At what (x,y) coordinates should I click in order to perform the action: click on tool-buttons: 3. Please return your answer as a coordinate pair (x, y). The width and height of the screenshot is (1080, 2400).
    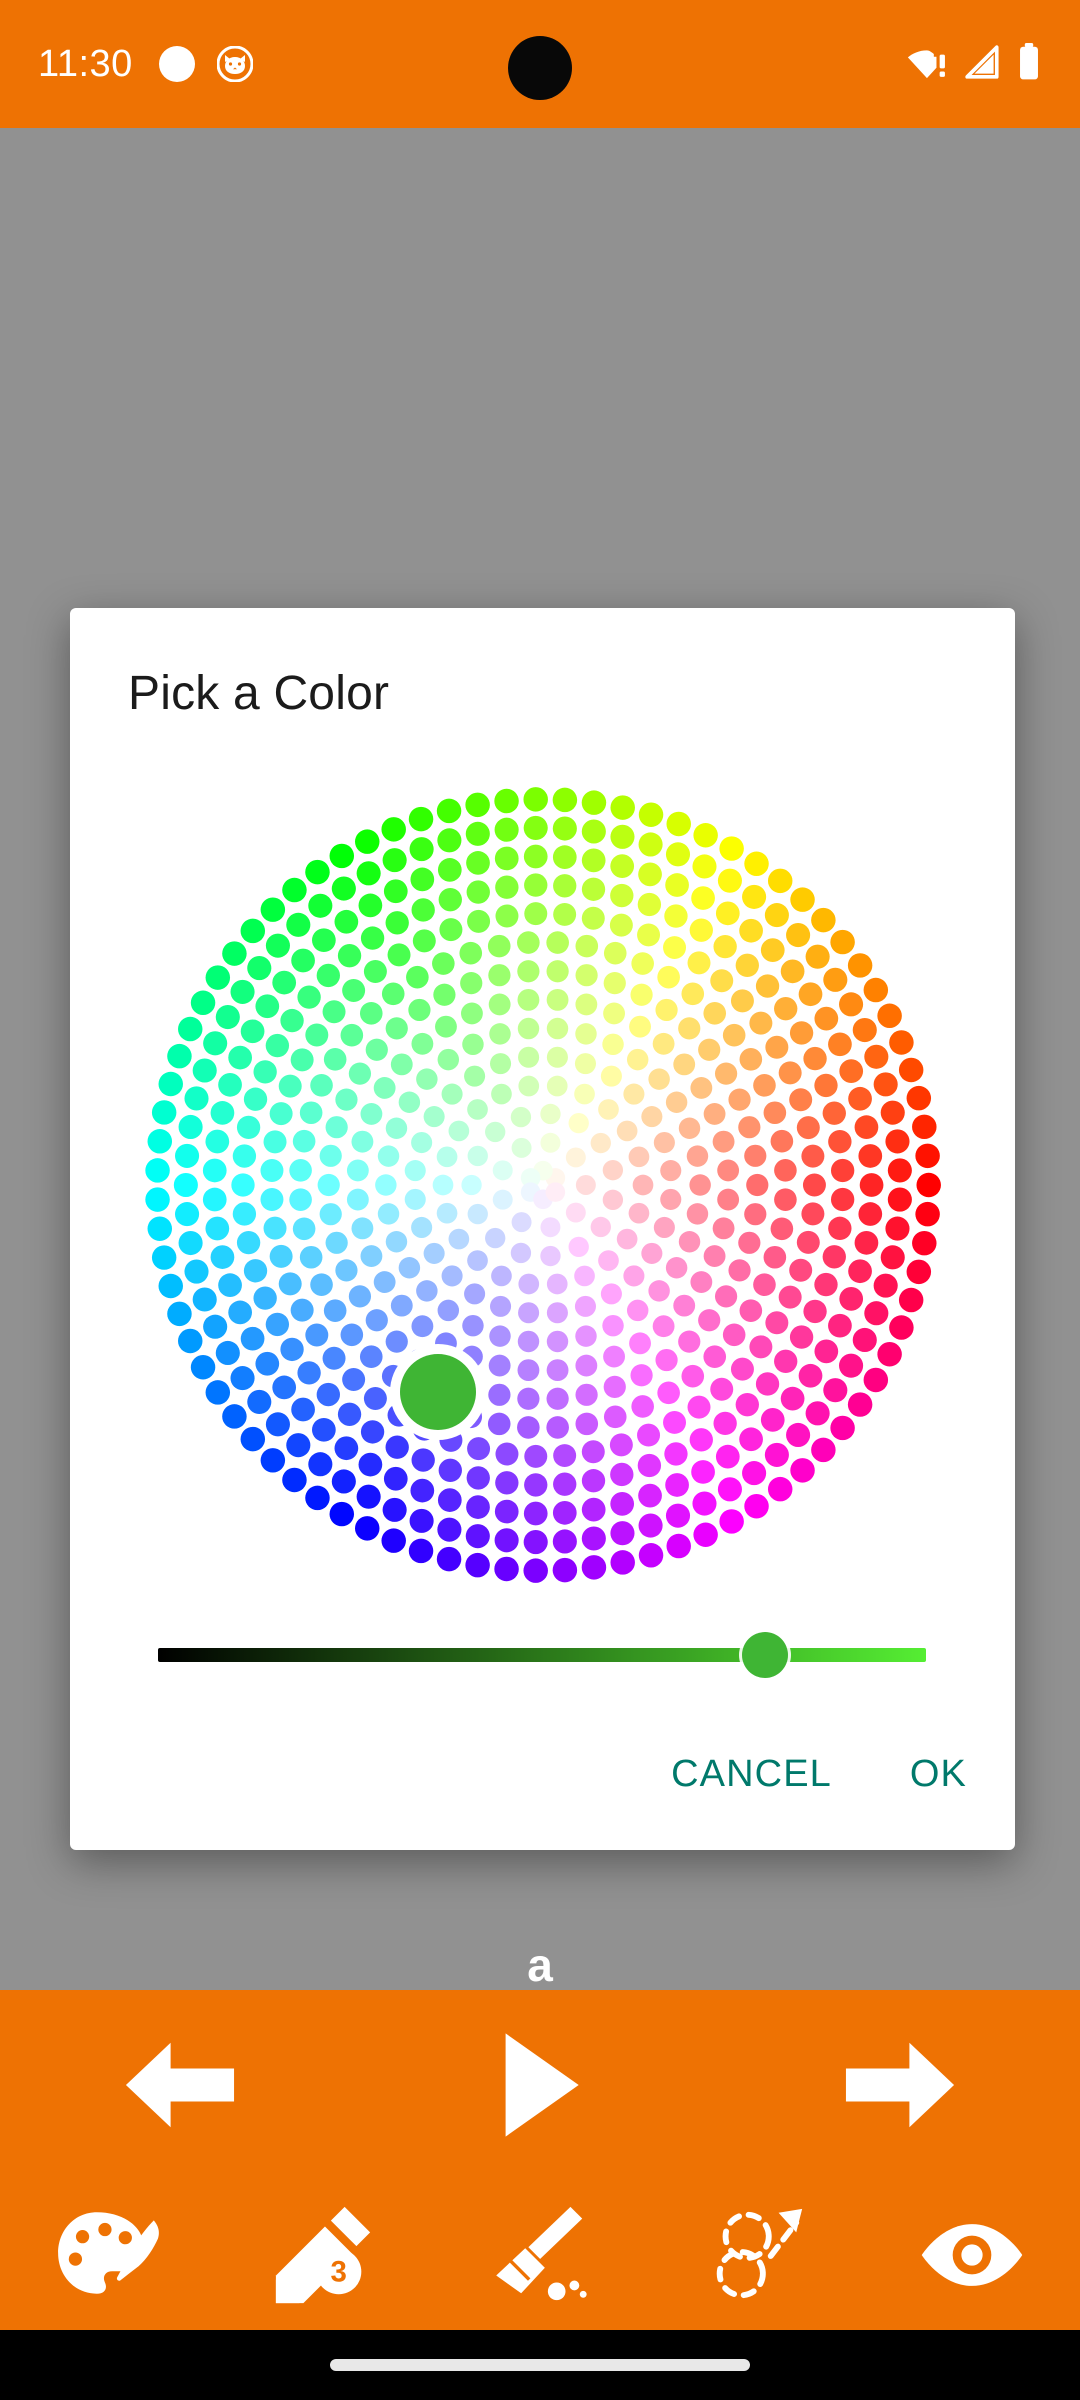
    Looking at the image, I should click on (540, 2255).